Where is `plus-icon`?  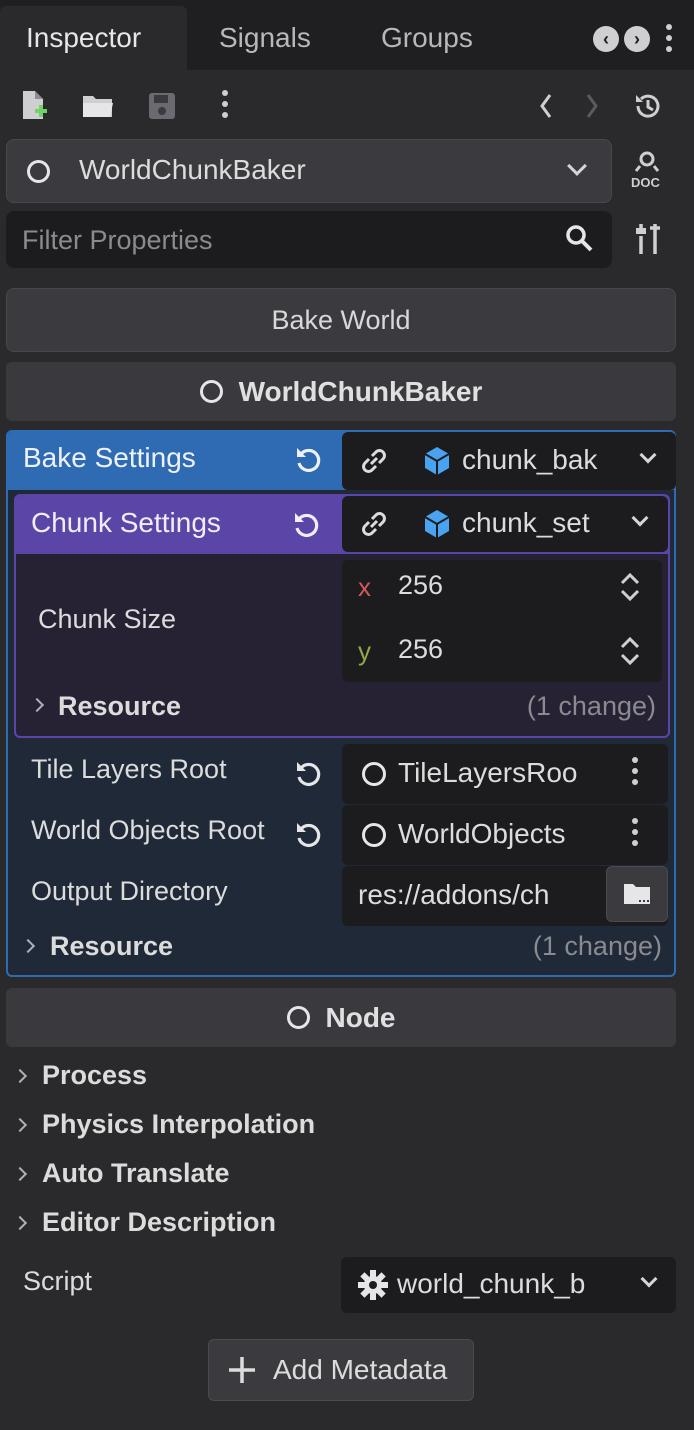
plus-icon is located at coordinates (242, 1372).